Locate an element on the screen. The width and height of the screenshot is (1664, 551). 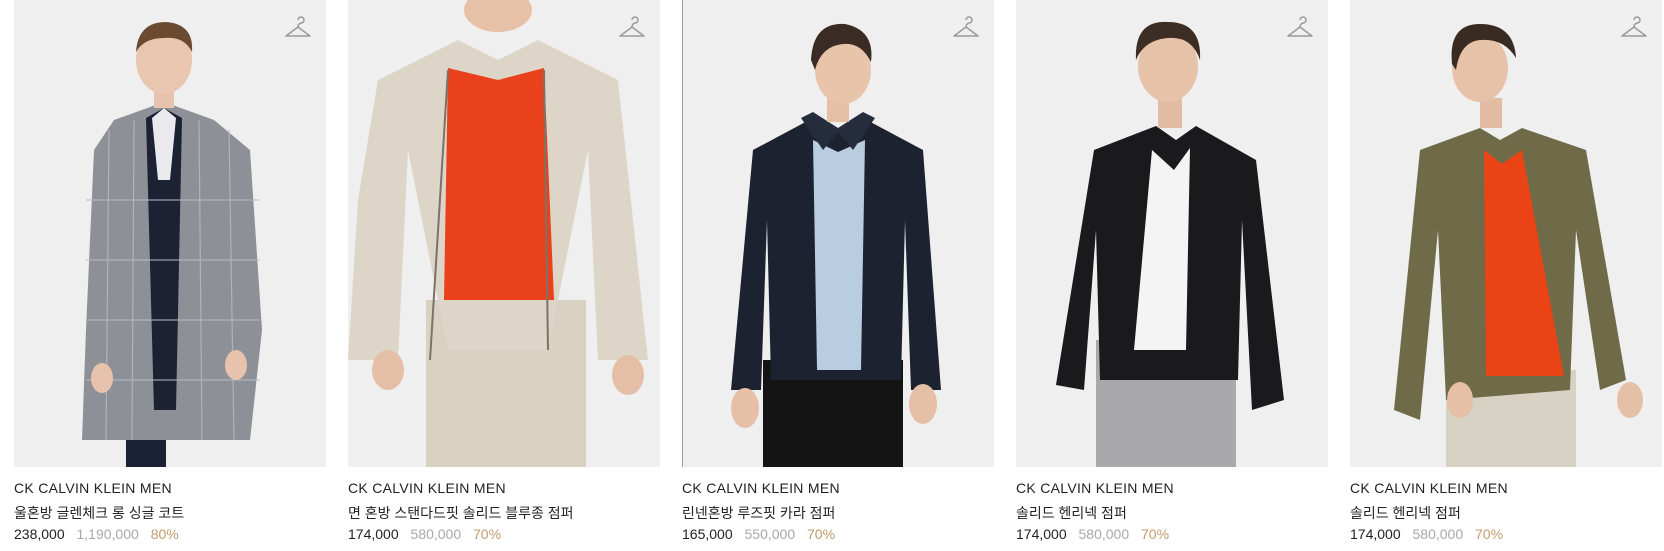
product-name: 린넨혼방 루즈핏 카라 점퍼 is located at coordinates (758, 513).